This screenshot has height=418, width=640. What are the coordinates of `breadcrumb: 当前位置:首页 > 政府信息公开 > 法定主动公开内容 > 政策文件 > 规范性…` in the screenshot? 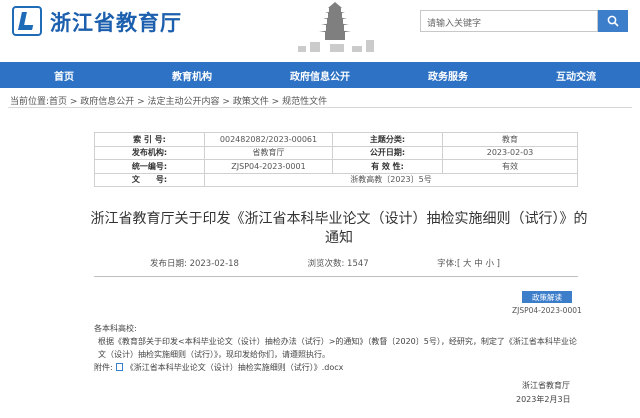 It's located at (168, 100).